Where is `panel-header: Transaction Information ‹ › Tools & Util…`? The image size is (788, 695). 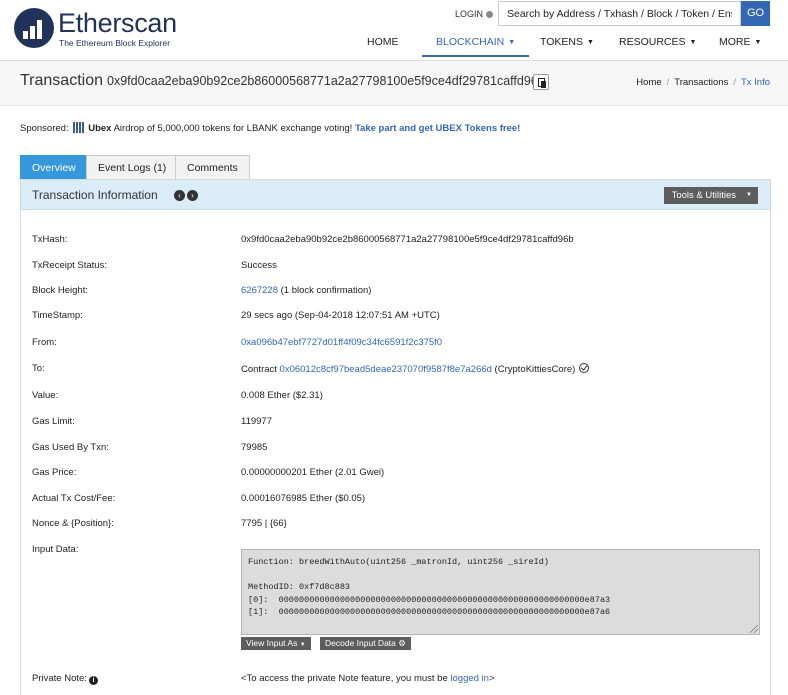
panel-header: Transaction Information ‹ › Tools & Util… is located at coordinates (395, 195).